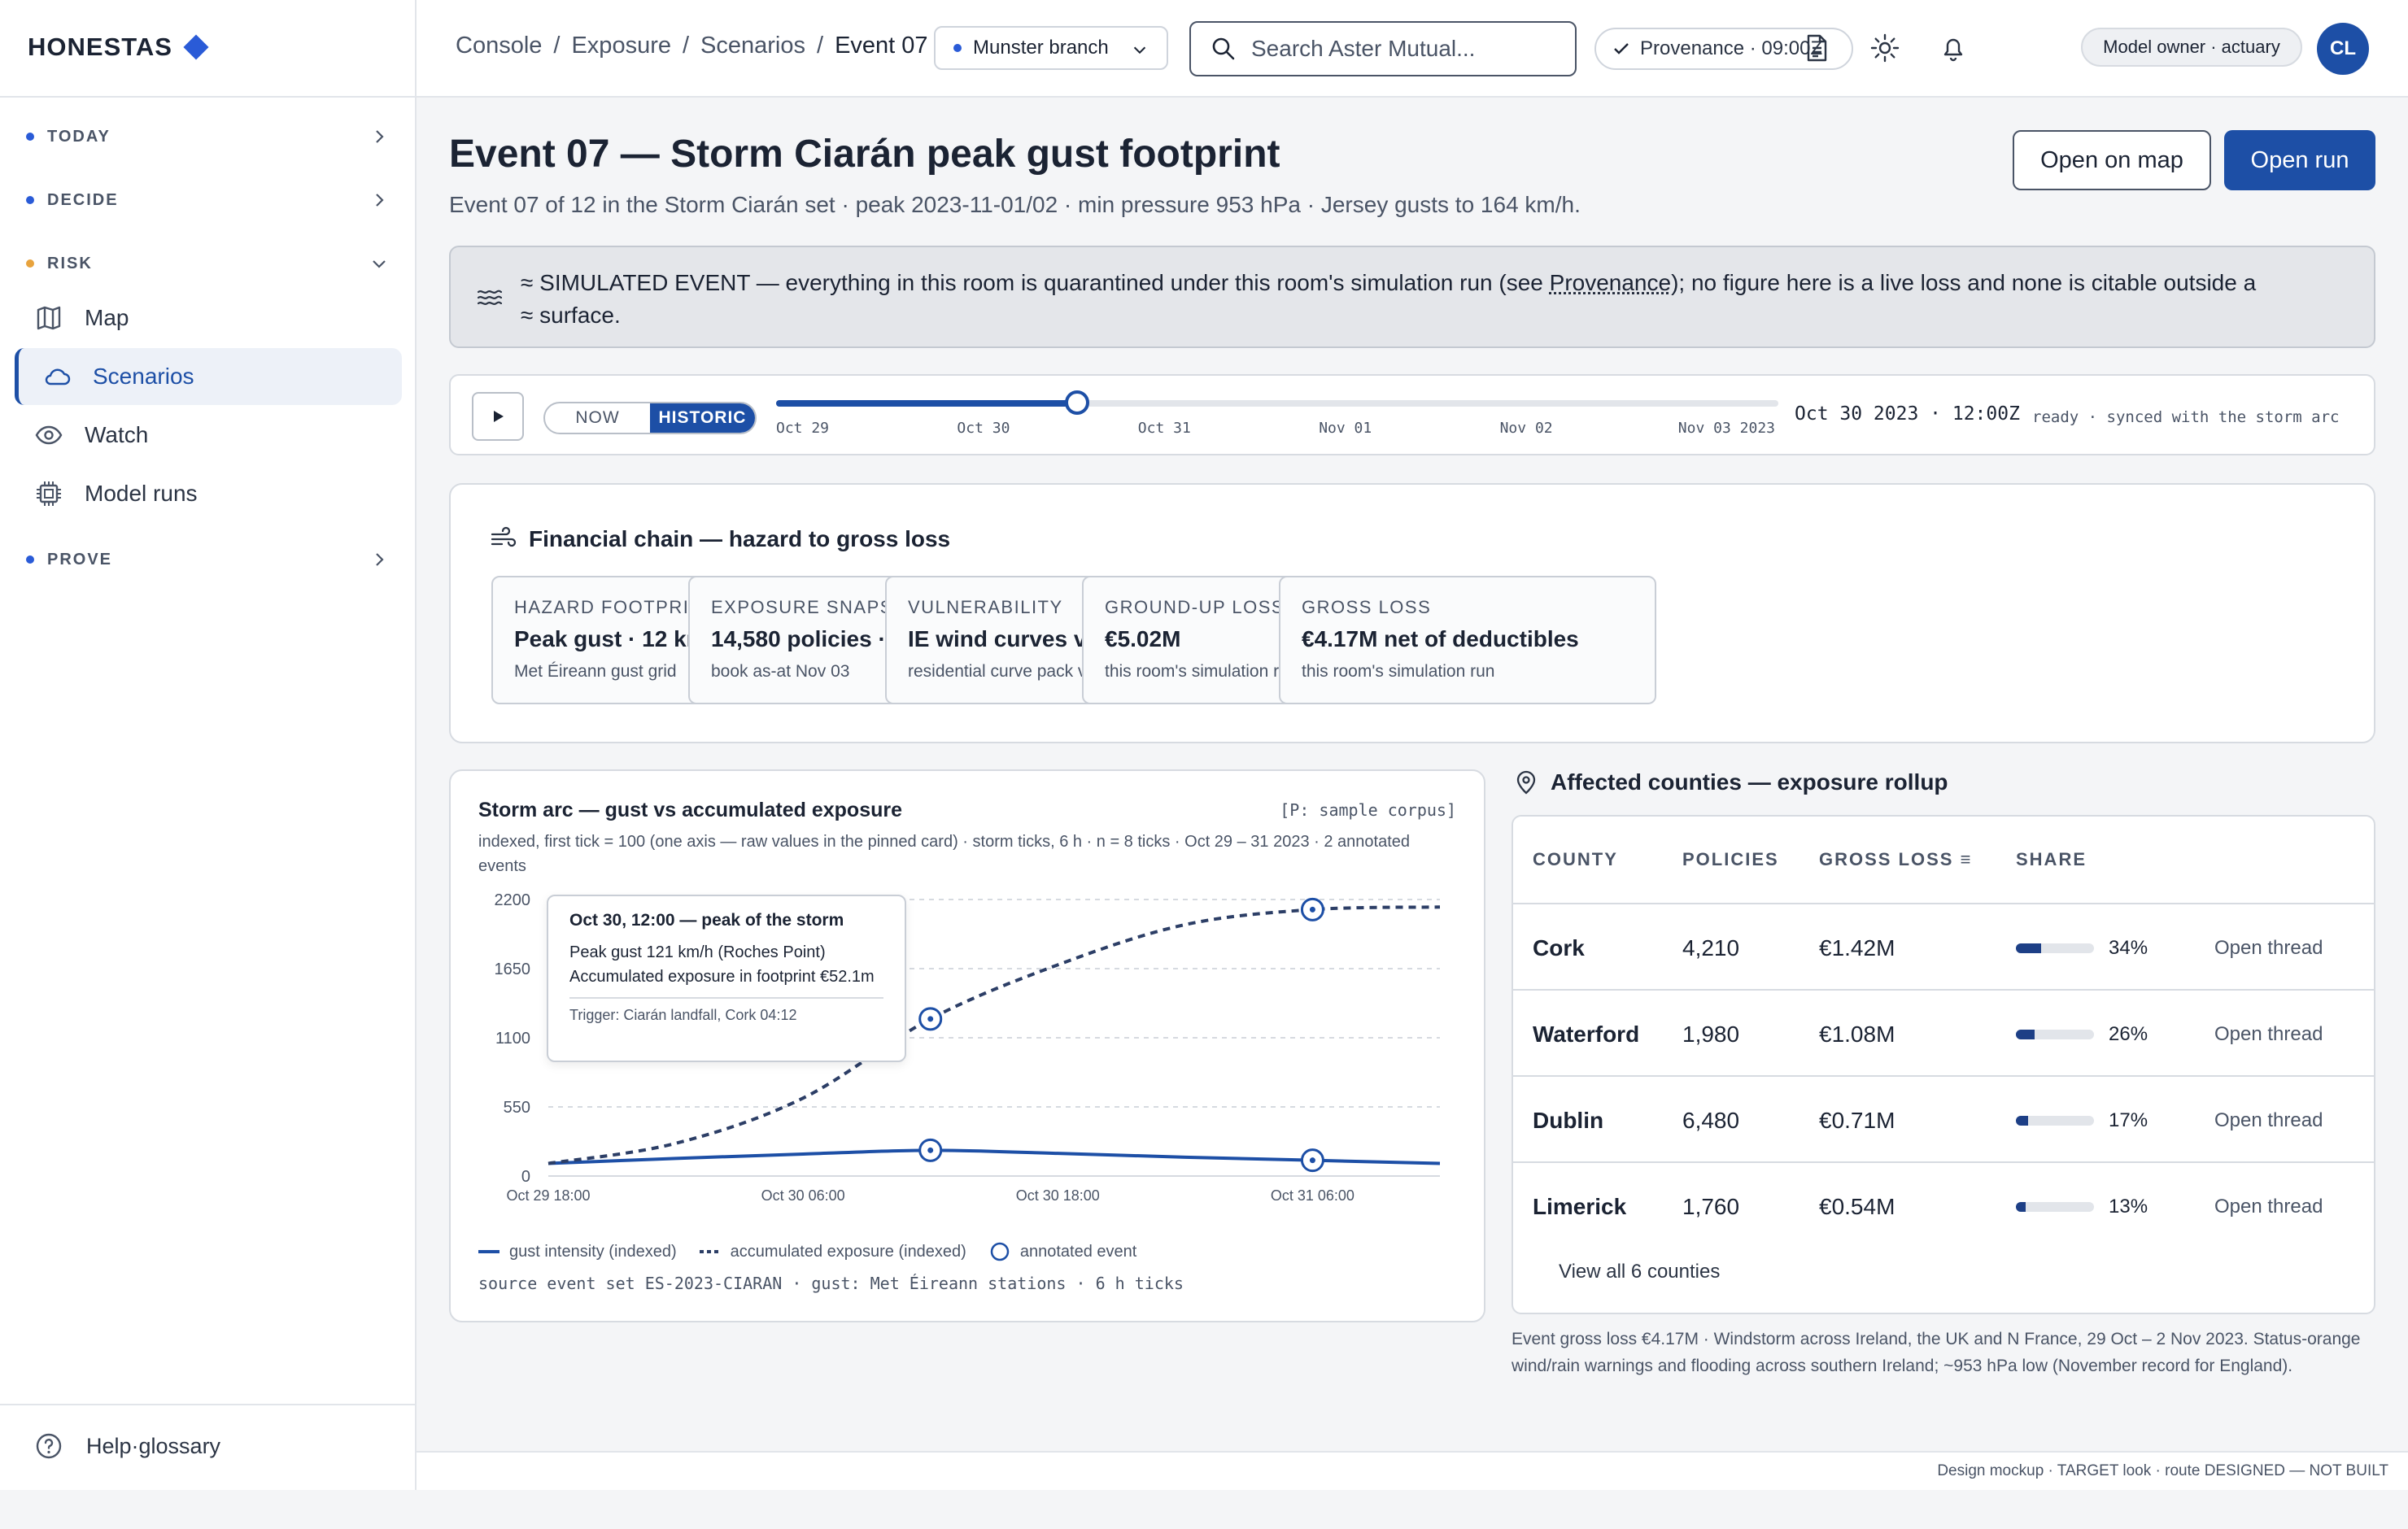  I want to click on tooltip-line2: Accumulated exposure in footprint €52.1m, so click(722, 977).